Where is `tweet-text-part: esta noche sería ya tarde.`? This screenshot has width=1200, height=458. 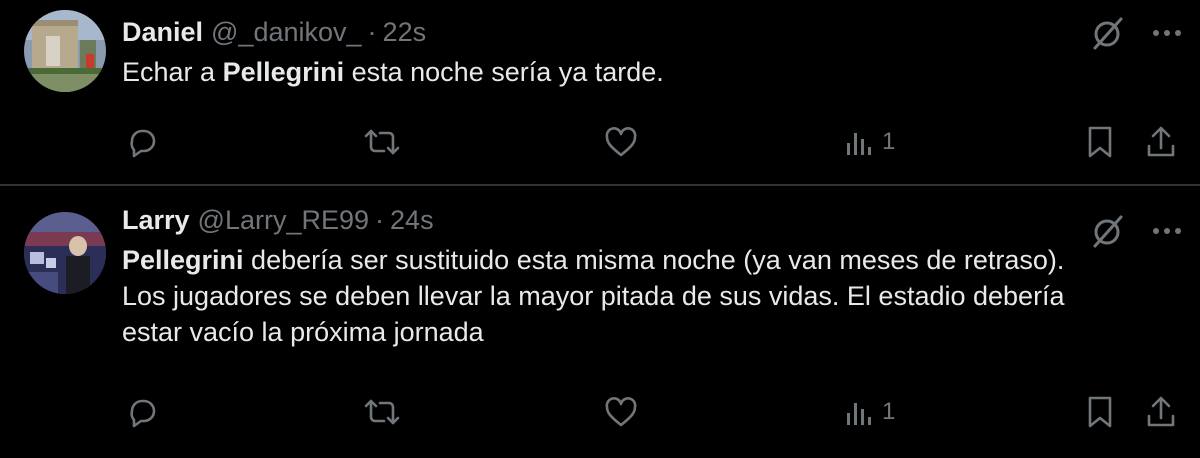
tweet-text-part: esta noche sería ya tarde. is located at coordinates (504, 72).